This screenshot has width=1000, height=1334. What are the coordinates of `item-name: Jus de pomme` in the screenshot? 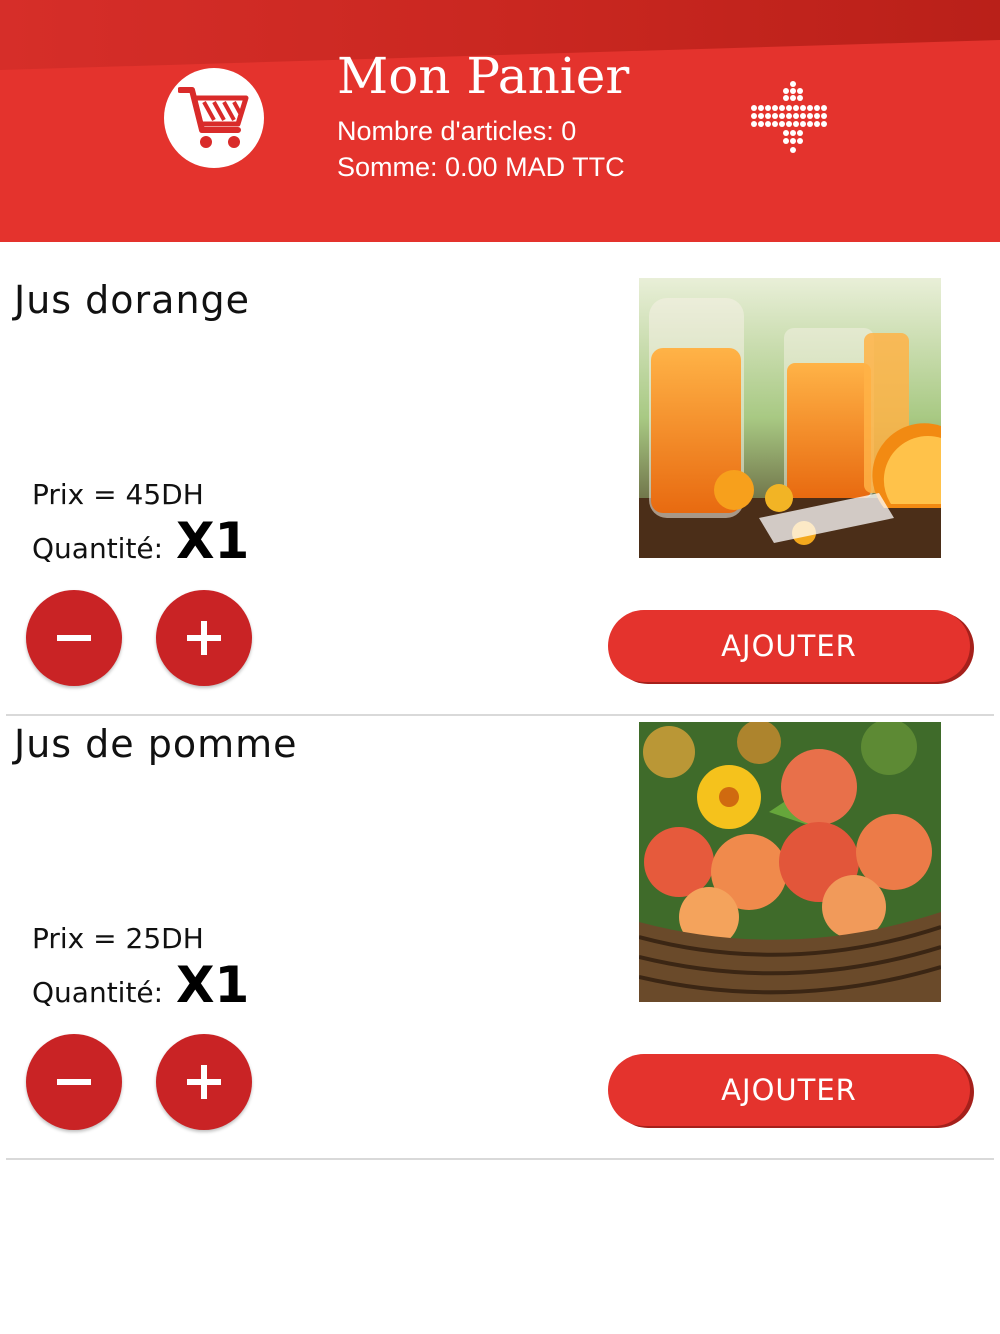 It's located at (156, 744).